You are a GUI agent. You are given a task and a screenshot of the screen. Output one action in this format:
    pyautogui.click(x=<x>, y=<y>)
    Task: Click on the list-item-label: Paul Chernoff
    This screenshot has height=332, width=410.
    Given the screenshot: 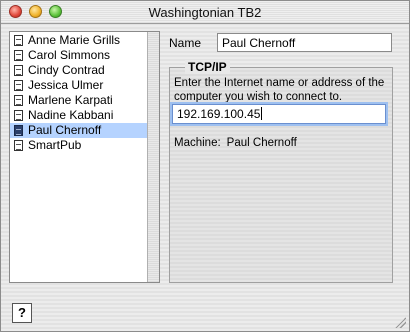 What is the action you would take?
    pyautogui.click(x=65, y=130)
    